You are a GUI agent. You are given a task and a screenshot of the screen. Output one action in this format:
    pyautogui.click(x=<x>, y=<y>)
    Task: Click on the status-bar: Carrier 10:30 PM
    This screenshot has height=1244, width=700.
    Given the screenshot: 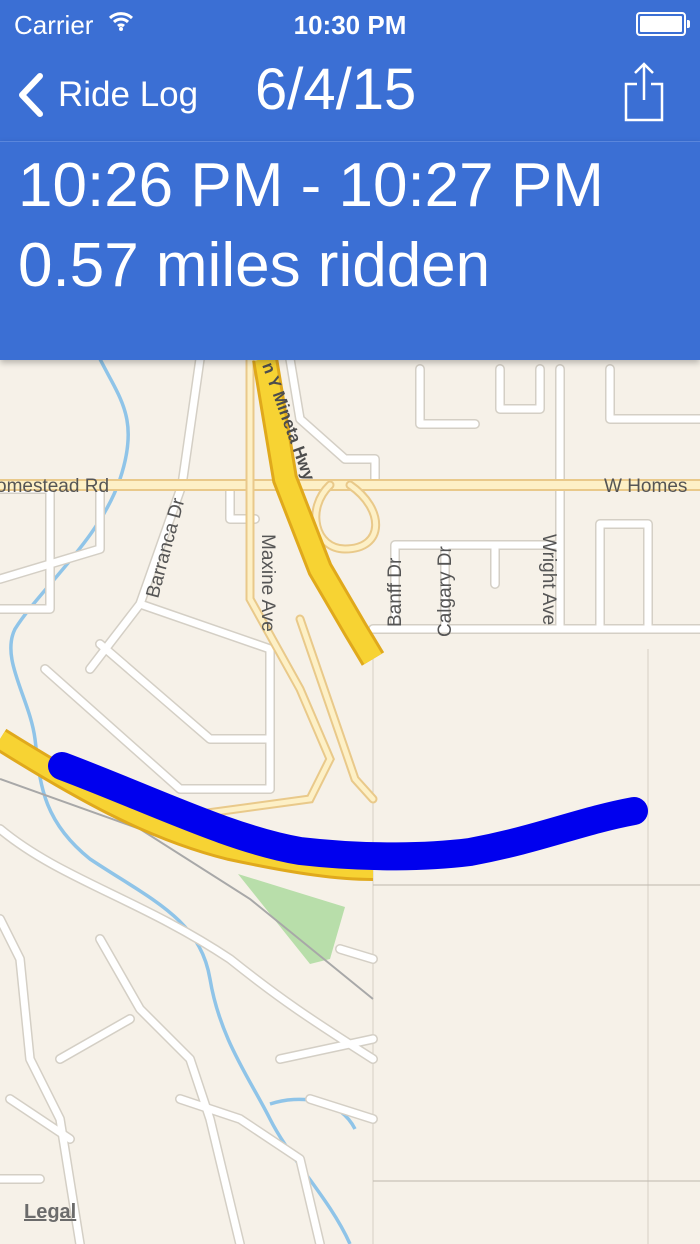 What is the action you would take?
    pyautogui.click(x=350, y=23)
    